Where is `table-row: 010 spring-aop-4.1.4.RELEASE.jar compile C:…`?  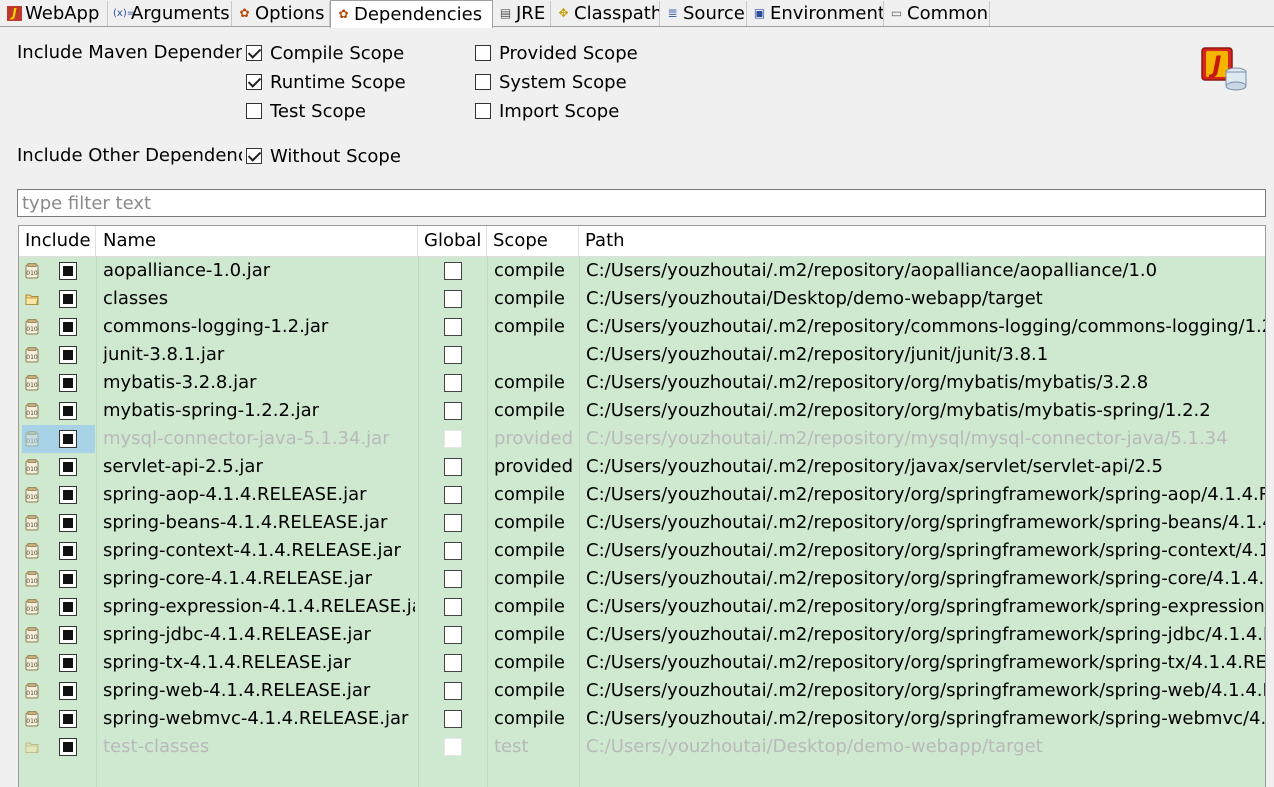
table-row: 010 spring-aop-4.1.4.RELEASE.jar compile C:… is located at coordinates (642, 495).